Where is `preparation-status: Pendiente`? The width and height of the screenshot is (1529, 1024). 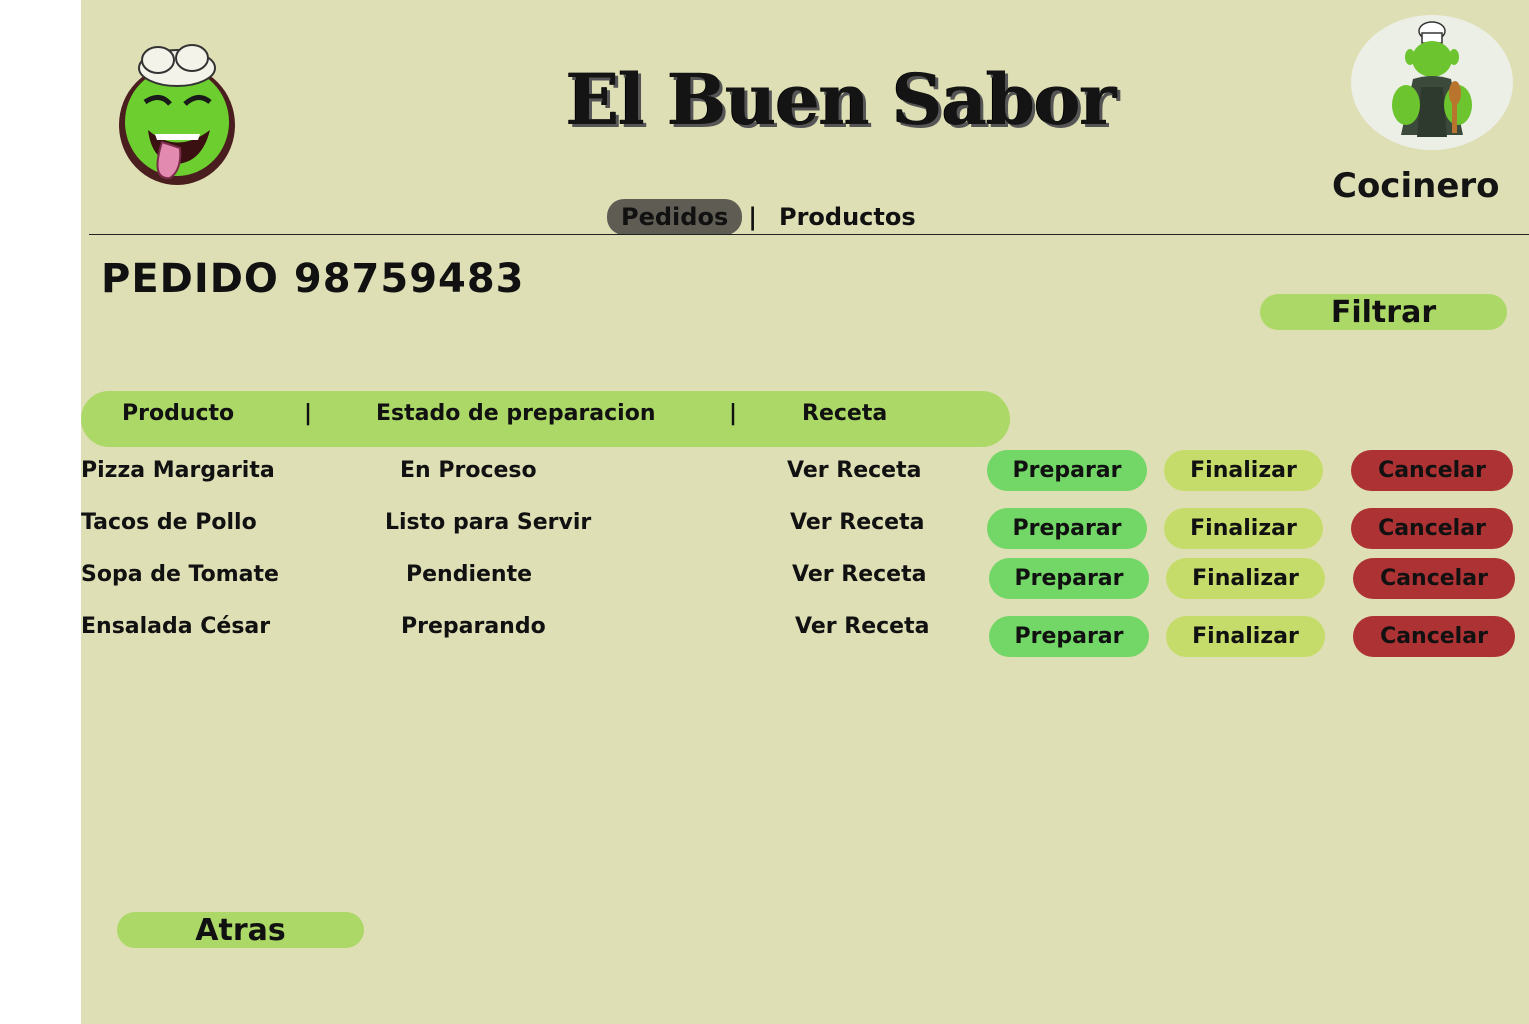 preparation-status: Pendiente is located at coordinates (469, 574).